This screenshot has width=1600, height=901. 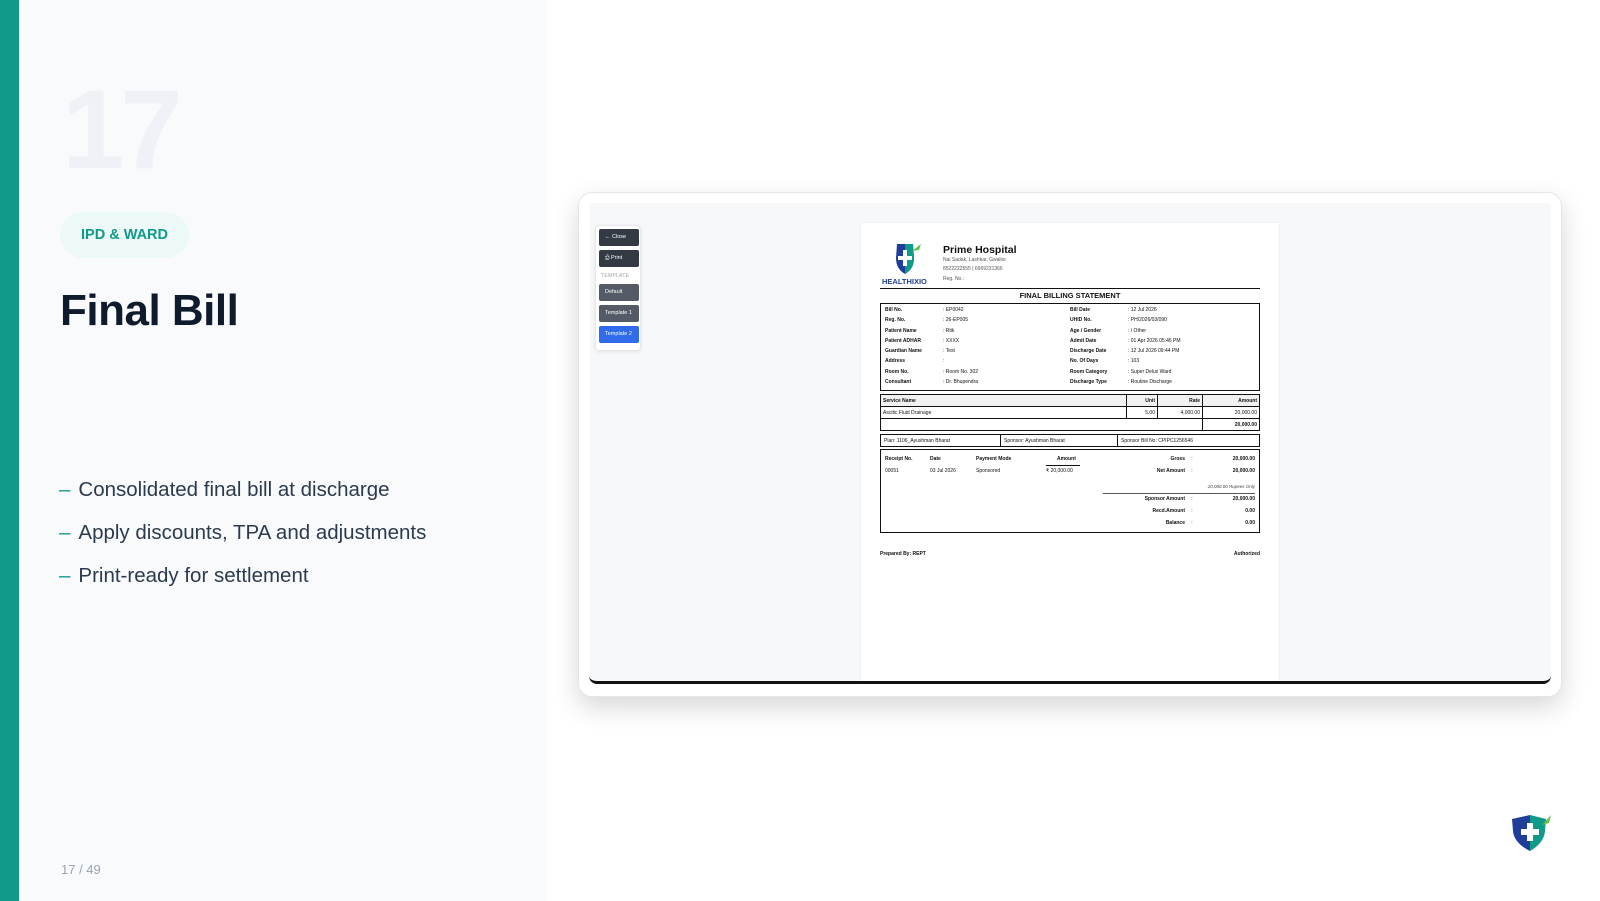 What do you see at coordinates (619, 258) in the screenshot?
I see `print-button: ⎙ Print` at bounding box center [619, 258].